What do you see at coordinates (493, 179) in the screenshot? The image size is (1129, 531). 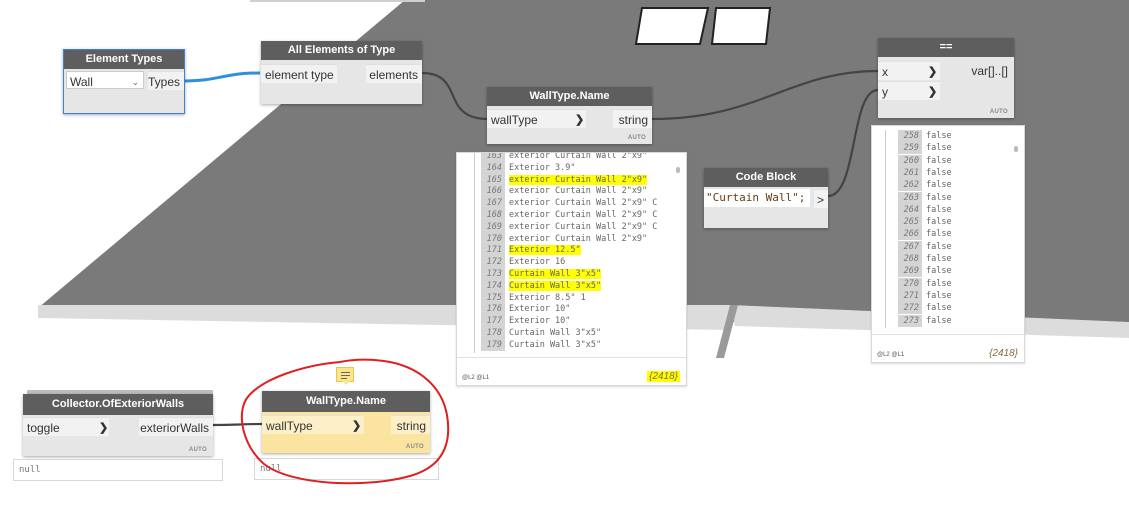 I see `list-index: 165` at bounding box center [493, 179].